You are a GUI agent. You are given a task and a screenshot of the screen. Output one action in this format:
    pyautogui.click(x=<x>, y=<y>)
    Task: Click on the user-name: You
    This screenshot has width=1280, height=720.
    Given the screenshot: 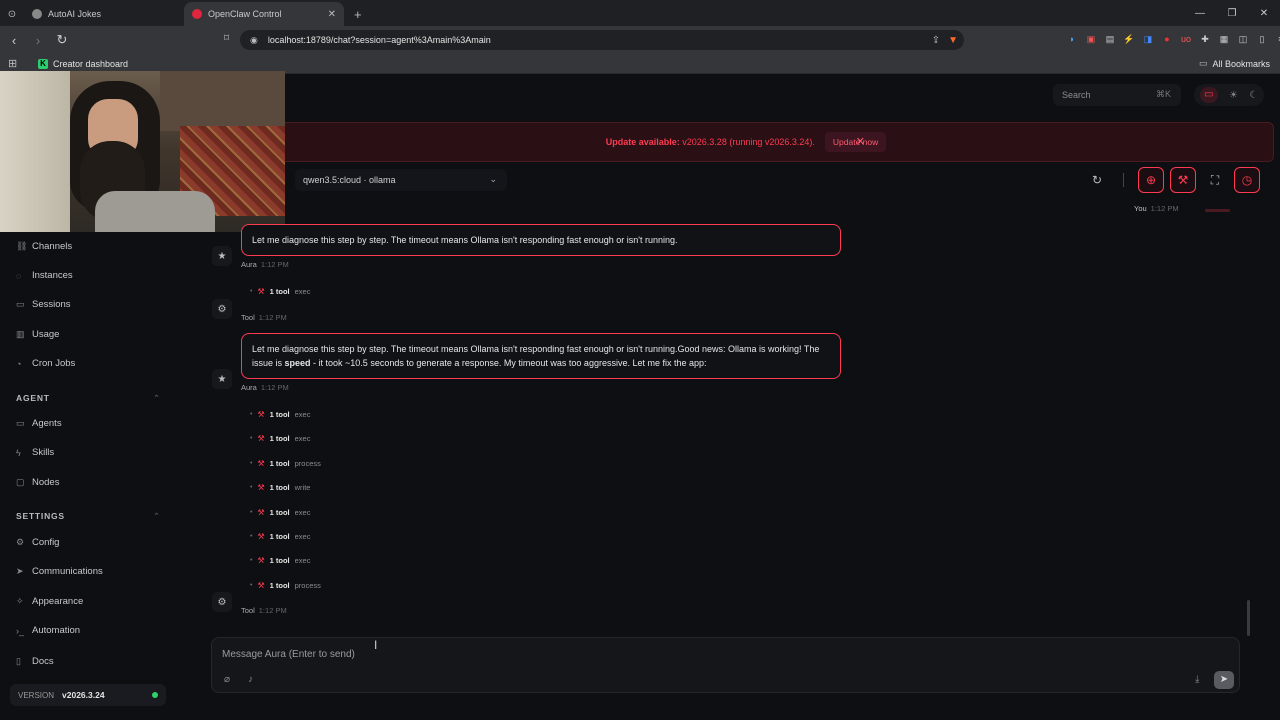 What is the action you would take?
    pyautogui.click(x=1140, y=208)
    